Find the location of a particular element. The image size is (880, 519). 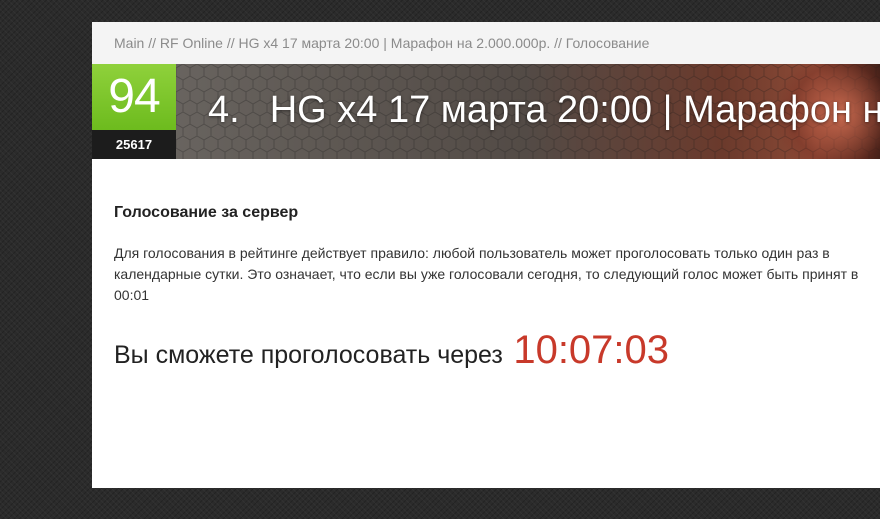

rating-badge: 94 25617 is located at coordinates (134, 111).